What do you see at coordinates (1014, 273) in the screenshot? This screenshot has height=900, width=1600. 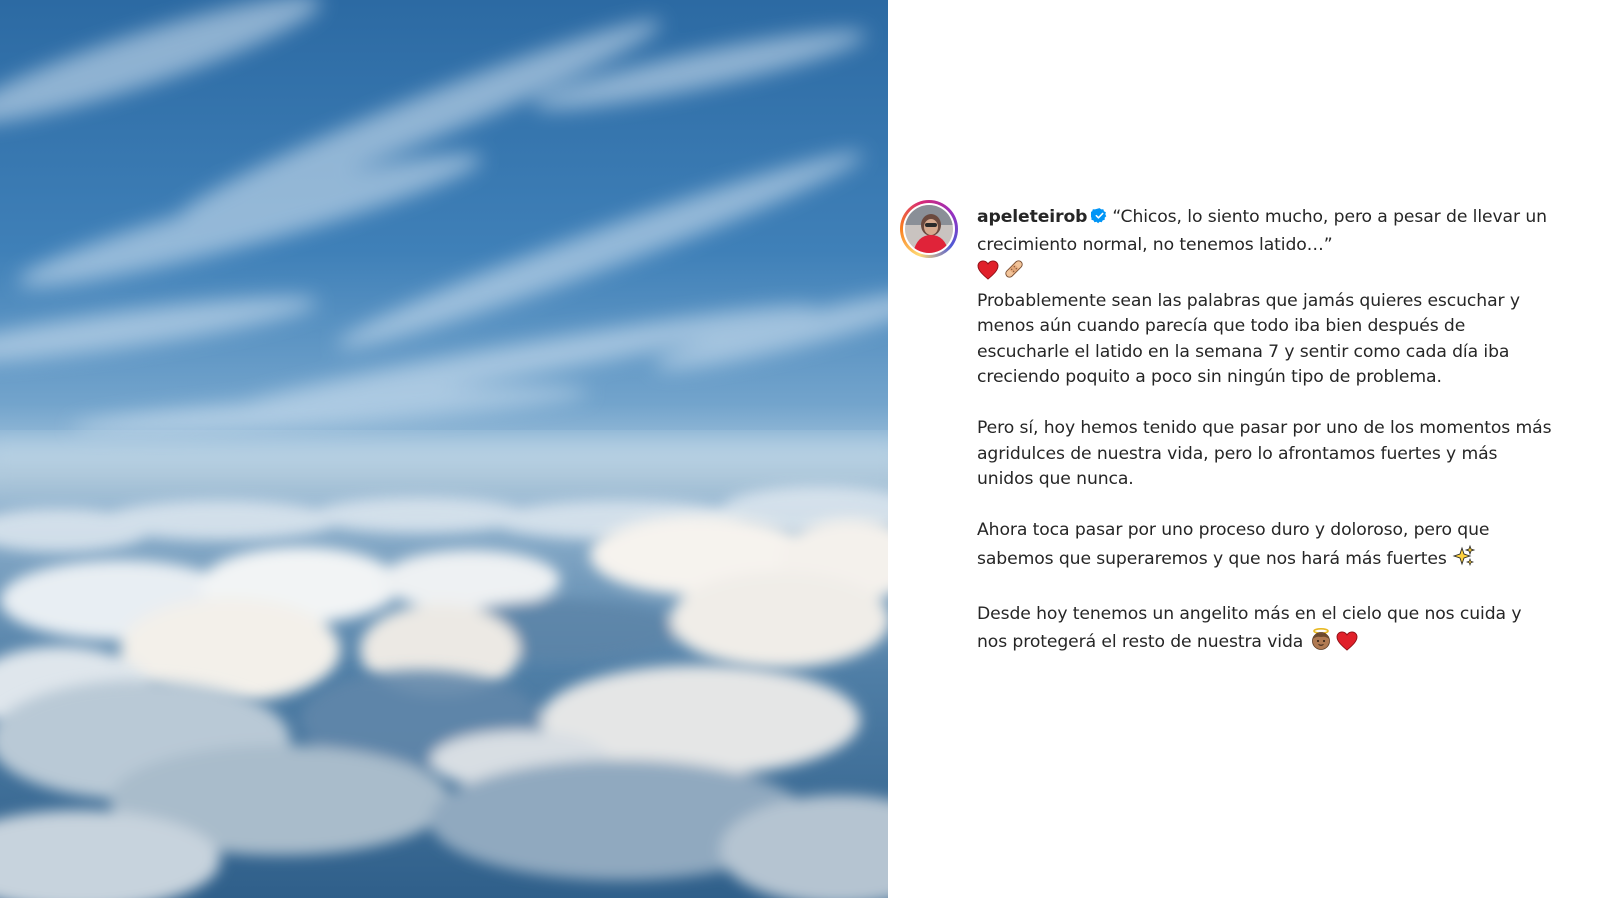 I see `adhesive-bandage-emoji` at bounding box center [1014, 273].